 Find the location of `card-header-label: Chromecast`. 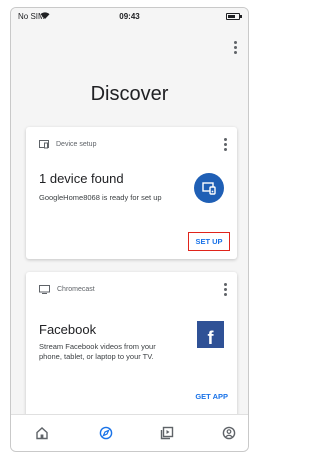

card-header-label: Chromecast is located at coordinates (76, 289).